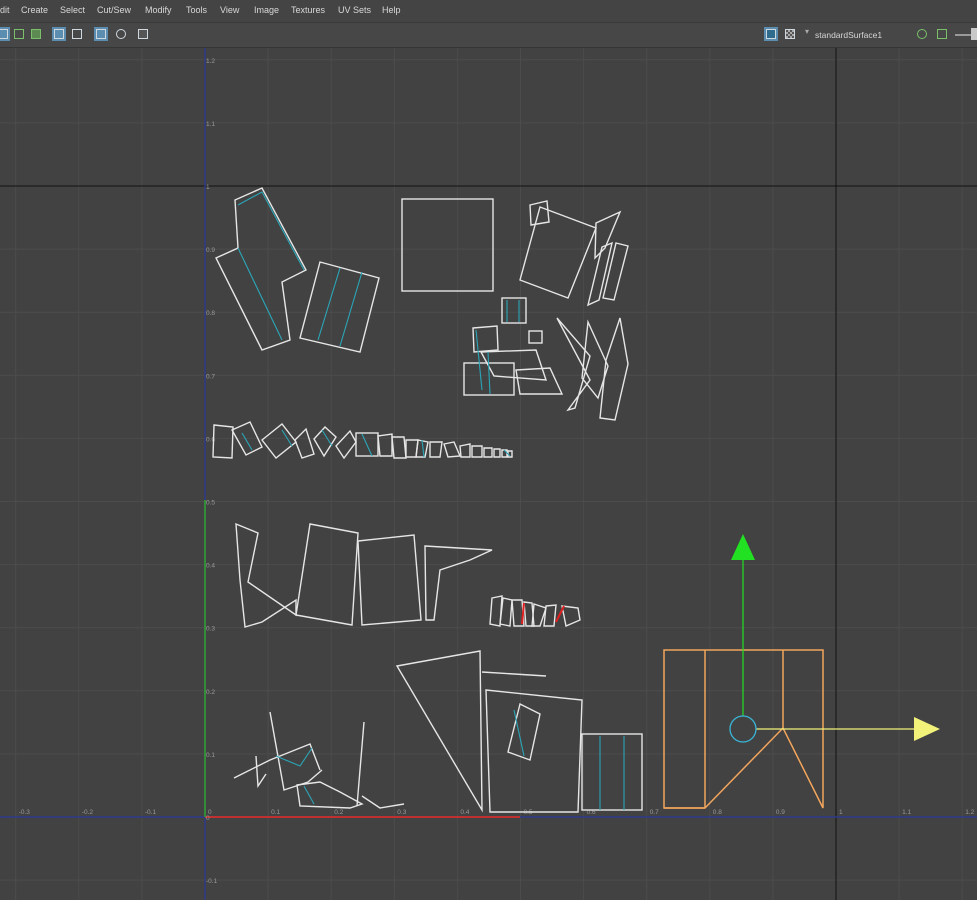  What do you see at coordinates (101, 34) in the screenshot?
I see `snap-grid-button` at bounding box center [101, 34].